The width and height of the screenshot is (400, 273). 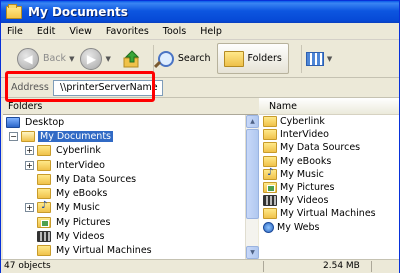 What do you see at coordinates (331, 134) in the screenshot?
I see `file-item-intervideo: InterVideo` at bounding box center [331, 134].